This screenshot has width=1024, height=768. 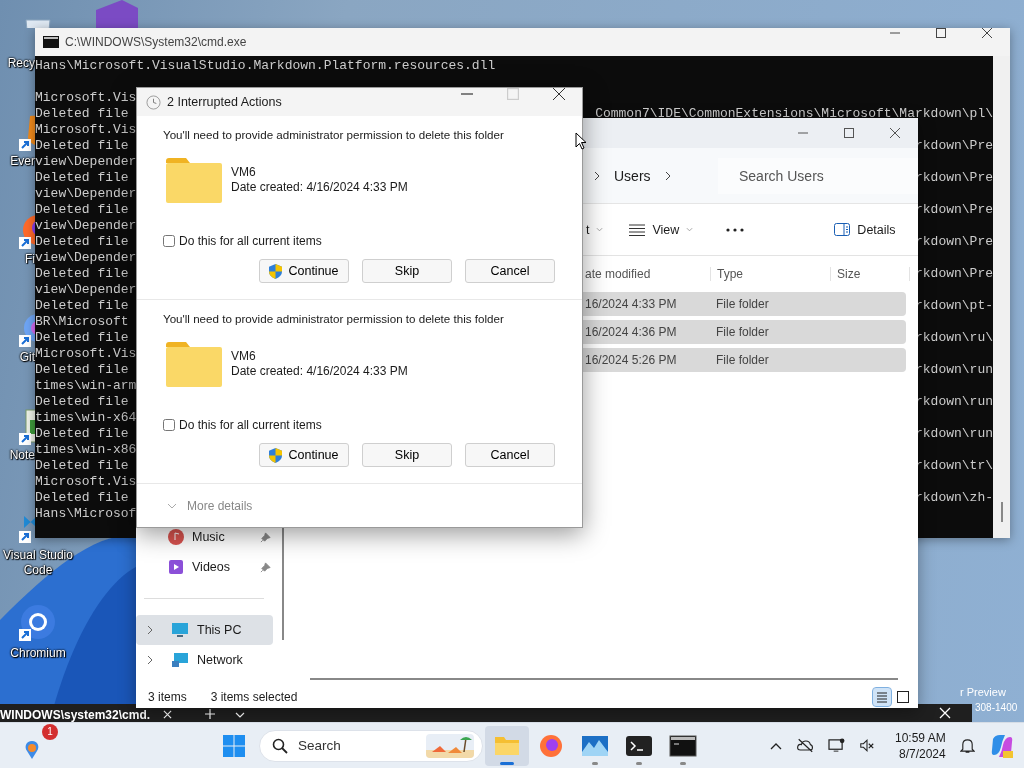 What do you see at coordinates (818, 175) in the screenshot?
I see `search-field: Search Users` at bounding box center [818, 175].